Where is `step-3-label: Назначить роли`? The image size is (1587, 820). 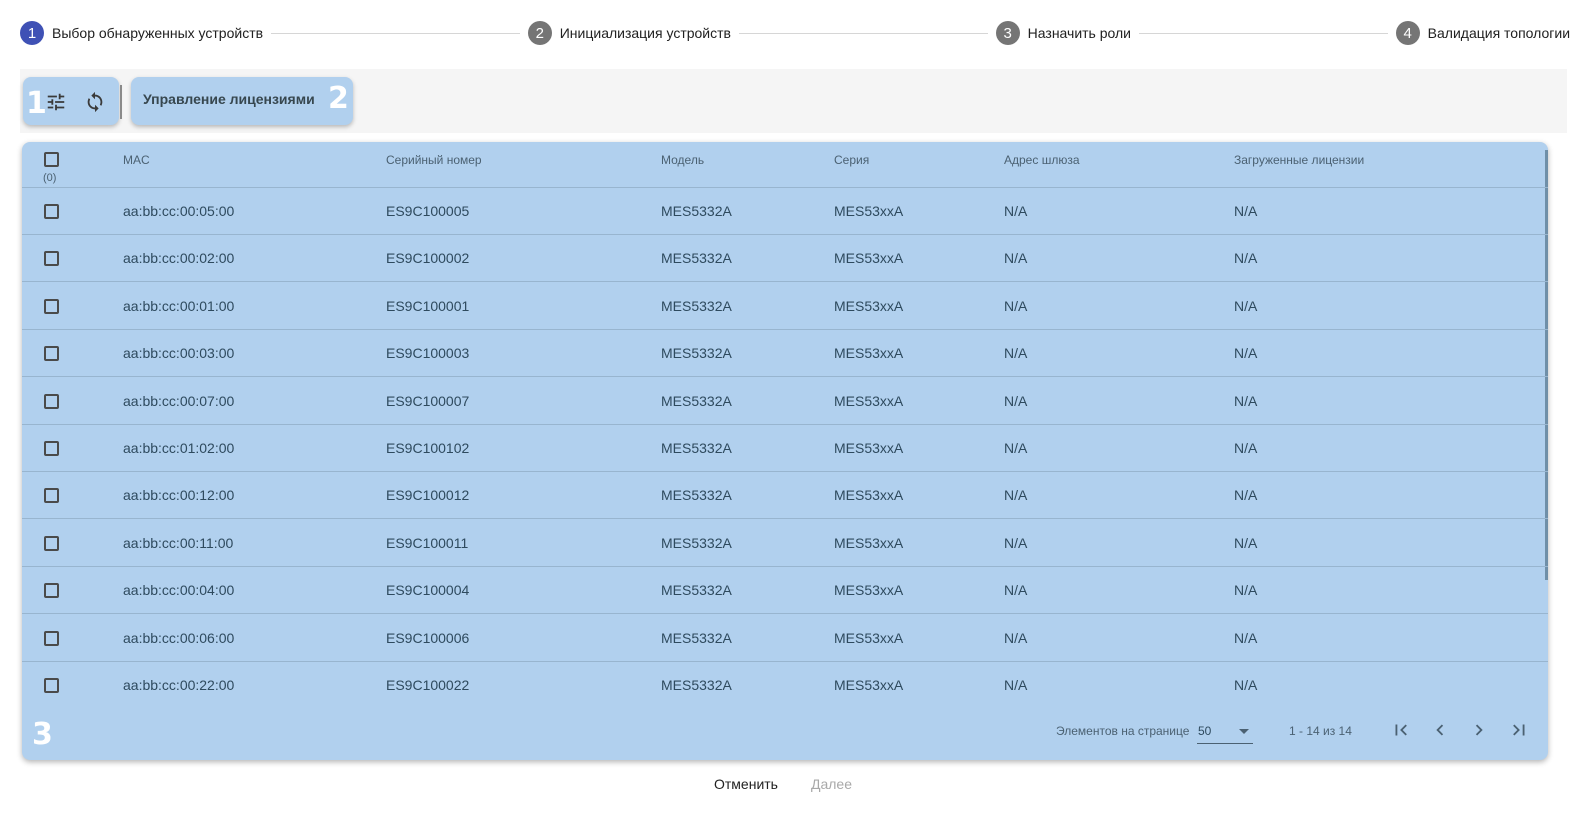 step-3-label: Назначить роли is located at coordinates (1079, 33).